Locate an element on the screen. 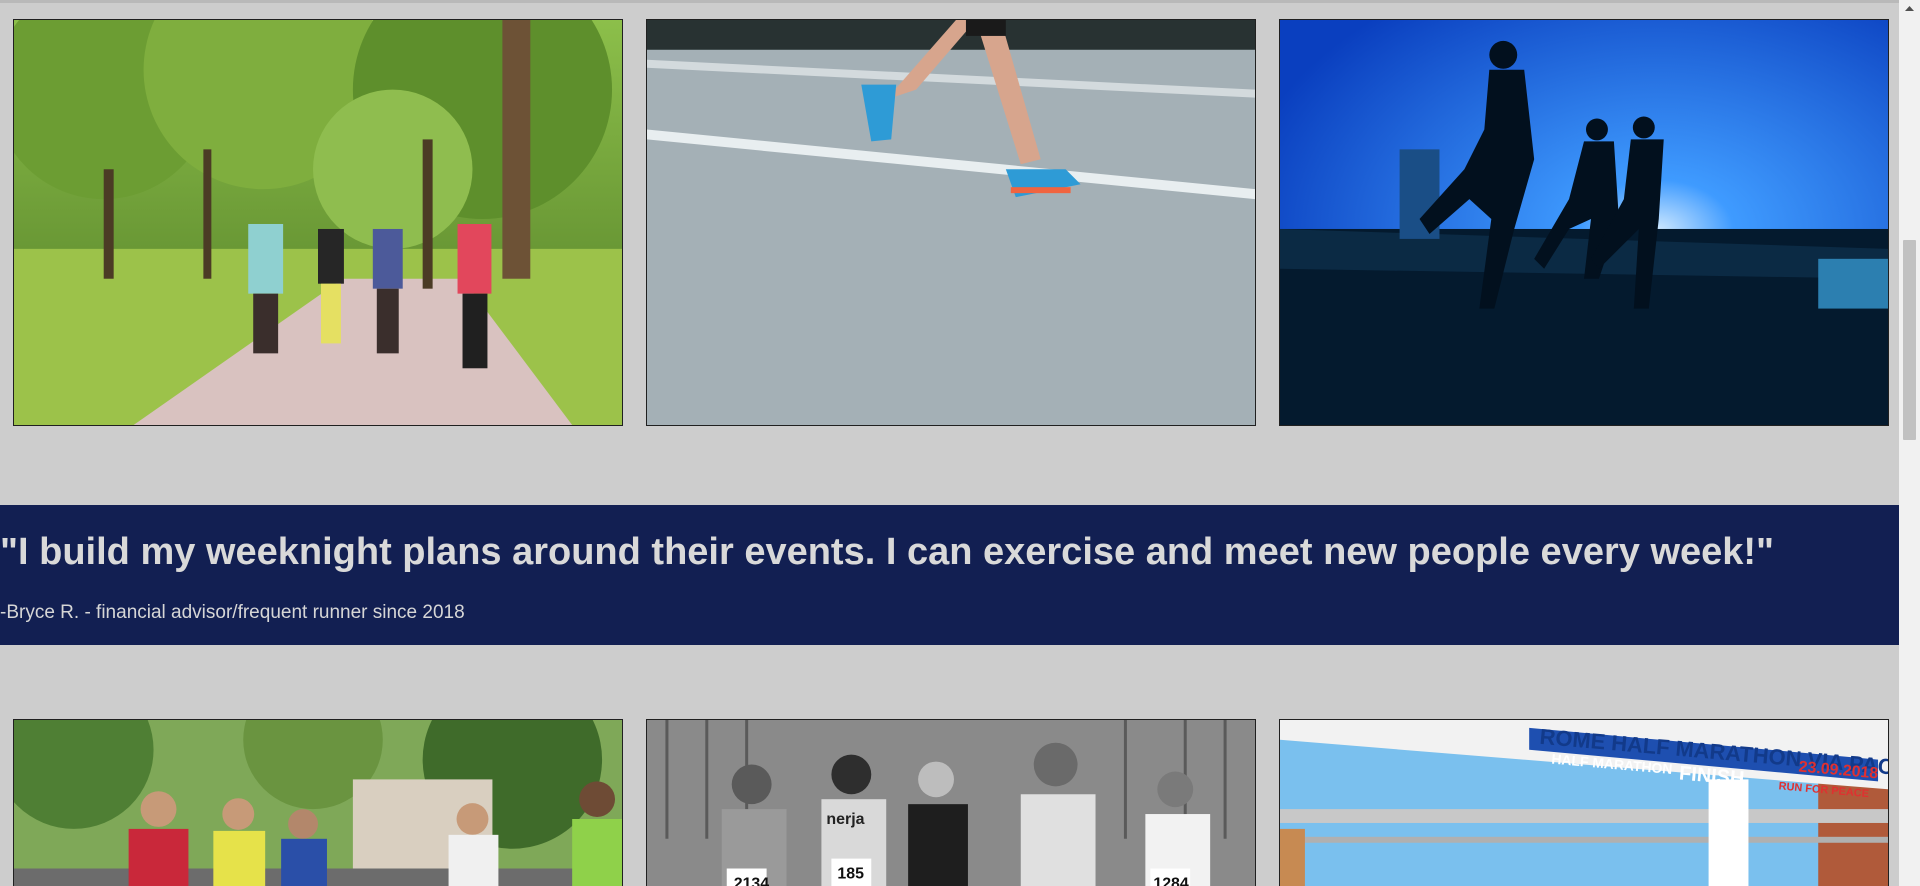 The width and height of the screenshot is (1920, 886). bib-number-1: 2134 is located at coordinates (752, 880).